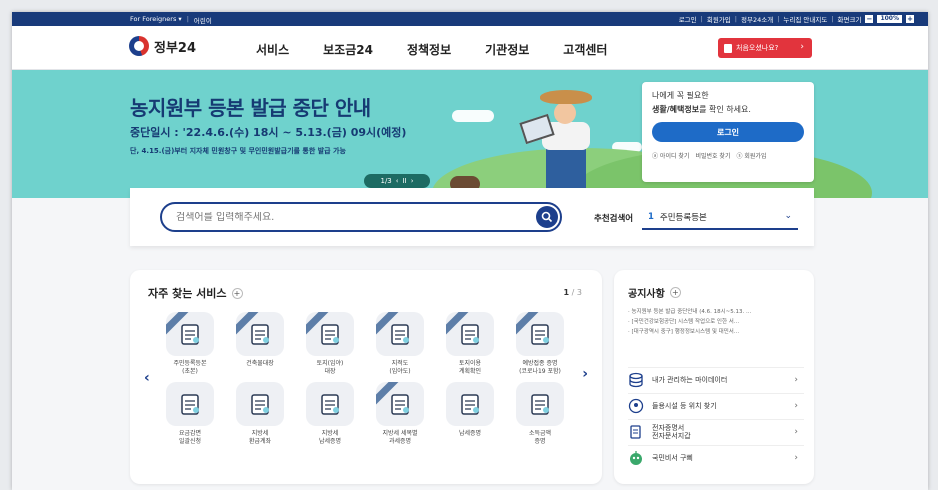  Describe the element at coordinates (400, 334) in the screenshot. I see `map-icon` at that location.